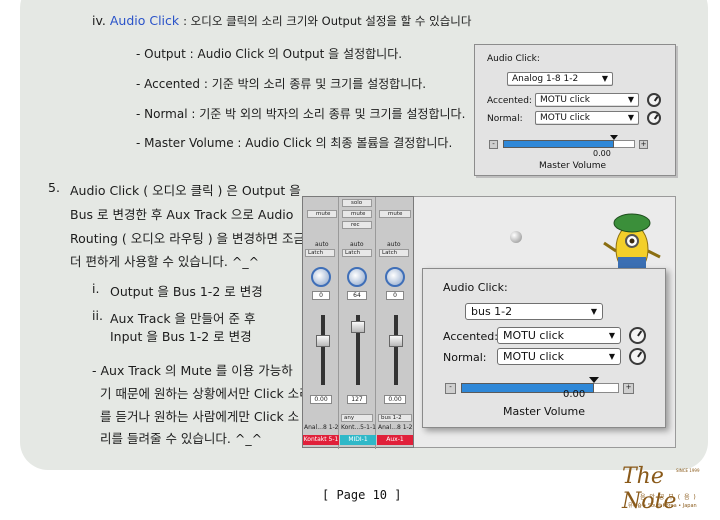 Image resolution: width=720 pixels, height=520 pixels. What do you see at coordinates (99, 20) in the screenshot?
I see `section-iv-number: iv.` at bounding box center [99, 20].